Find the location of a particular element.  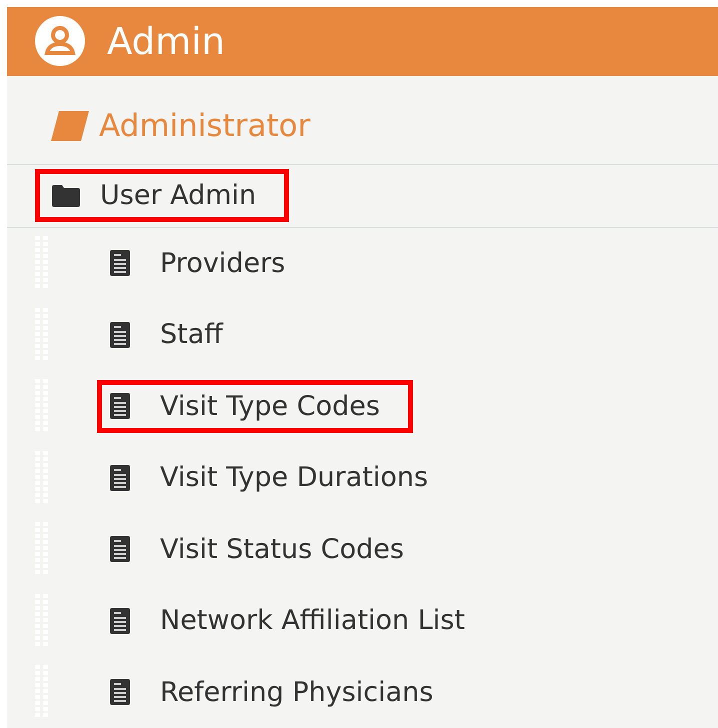

menu-item: Visit Type Codes is located at coordinates (255, 406).